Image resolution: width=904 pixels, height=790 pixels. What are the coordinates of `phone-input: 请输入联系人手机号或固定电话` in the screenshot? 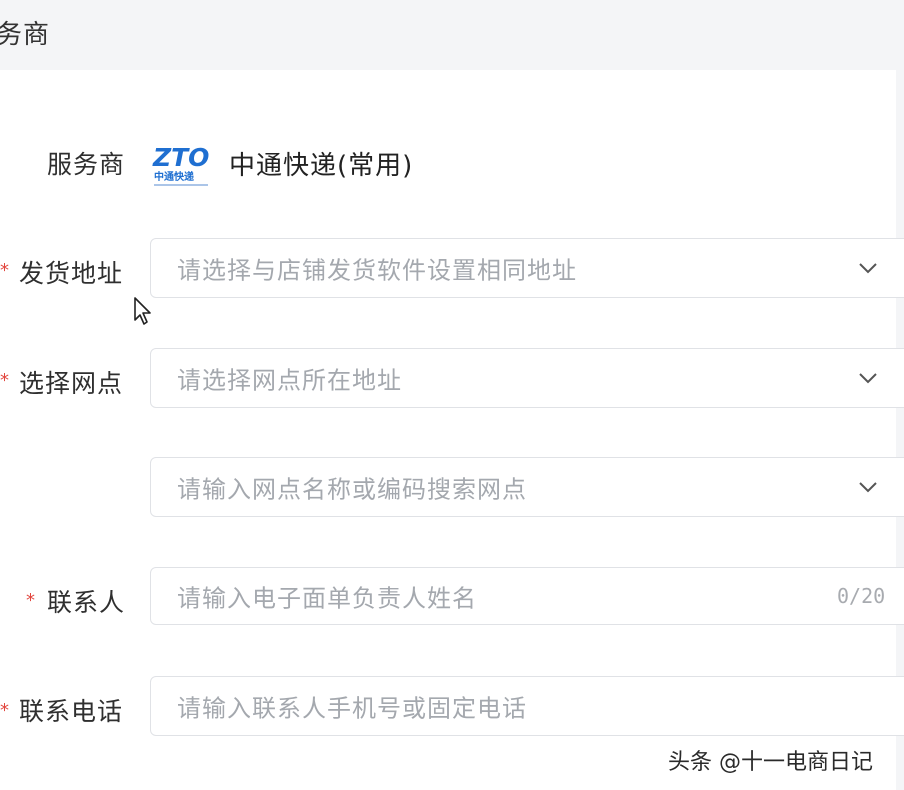 It's located at (527, 706).